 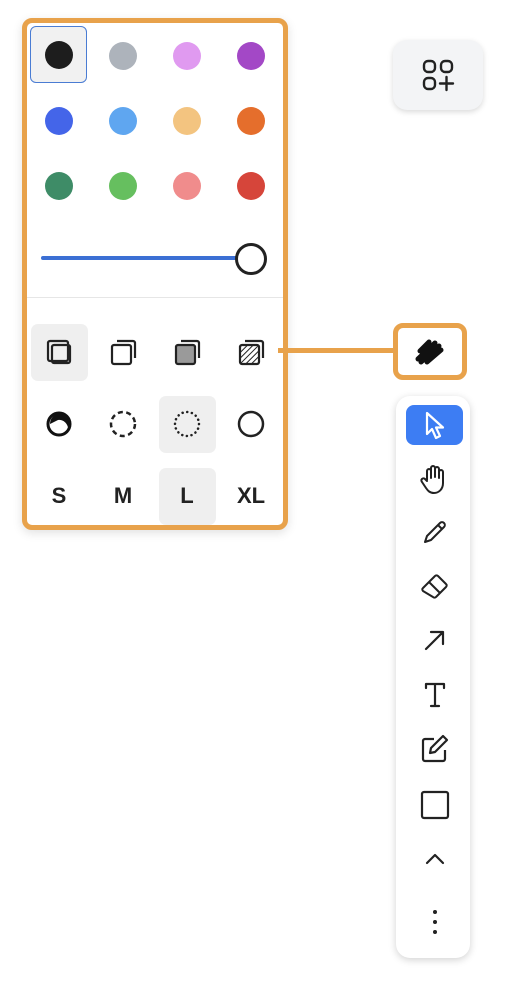 I want to click on color-swatch-yellow, so click(x=187, y=120).